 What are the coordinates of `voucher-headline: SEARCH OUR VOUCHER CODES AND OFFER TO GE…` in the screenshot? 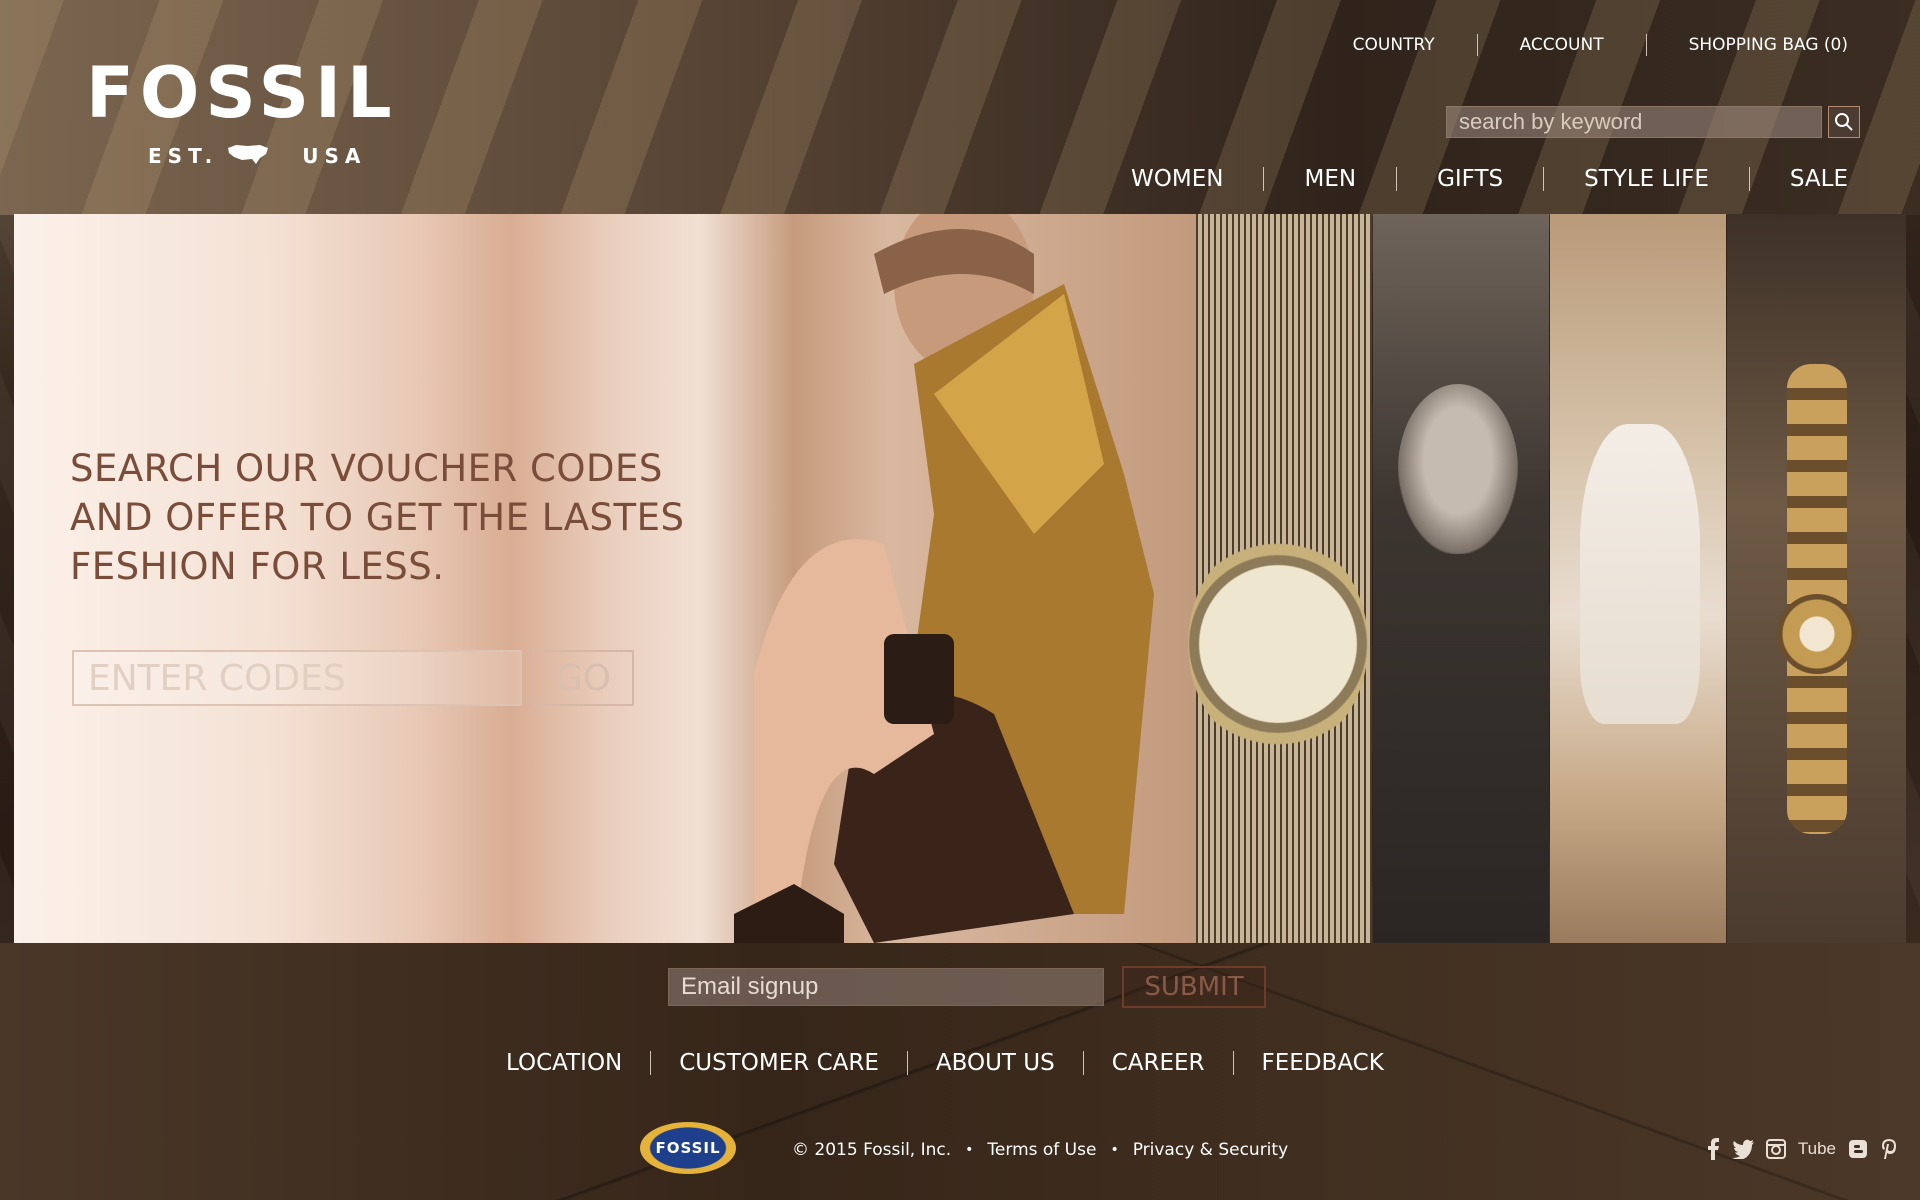 It's located at (410, 517).